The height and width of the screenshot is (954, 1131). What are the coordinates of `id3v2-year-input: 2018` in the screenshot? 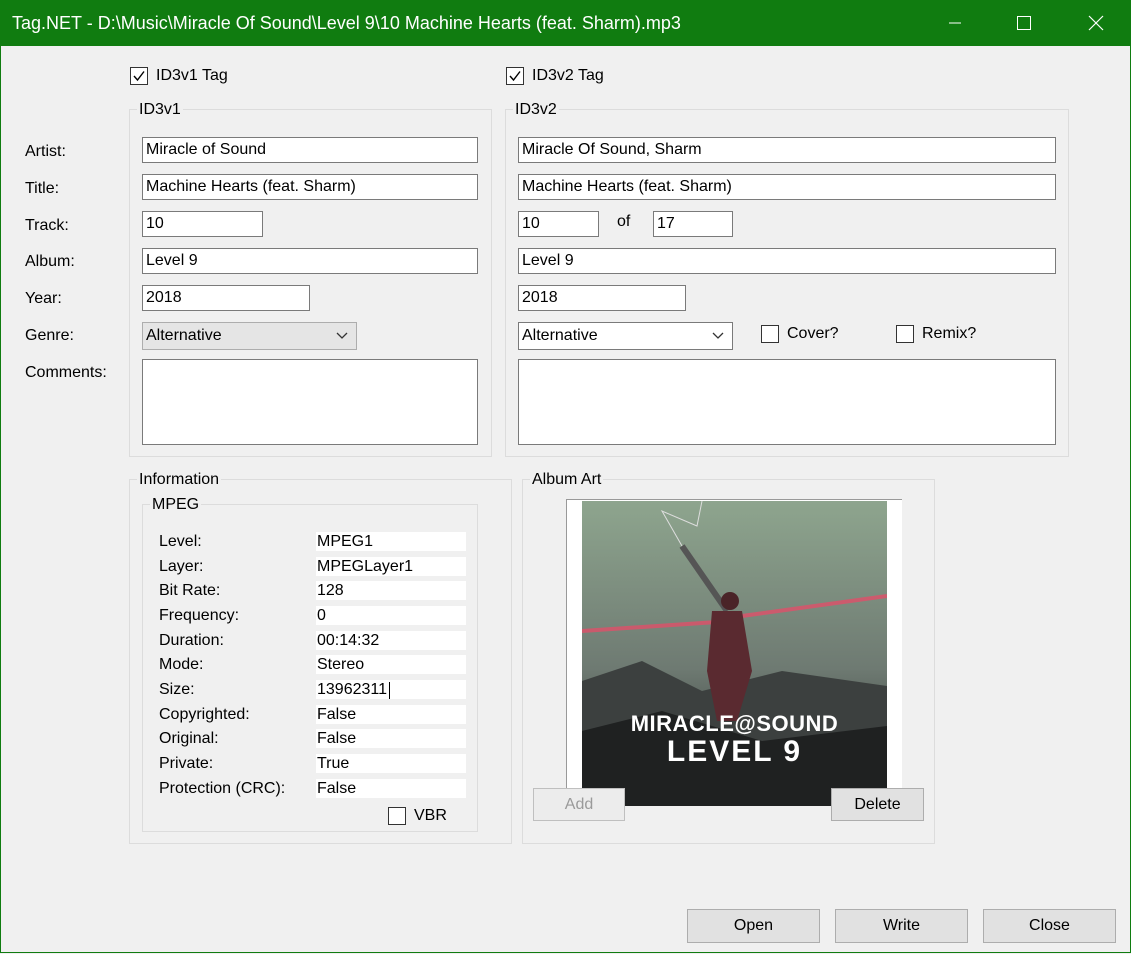 It's located at (602, 298).